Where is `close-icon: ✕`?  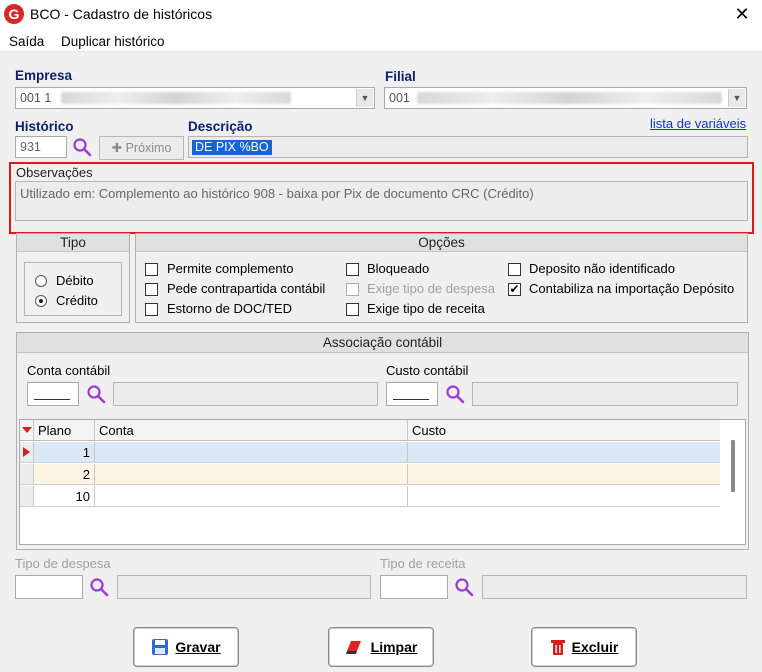
close-icon: ✕ is located at coordinates (742, 14).